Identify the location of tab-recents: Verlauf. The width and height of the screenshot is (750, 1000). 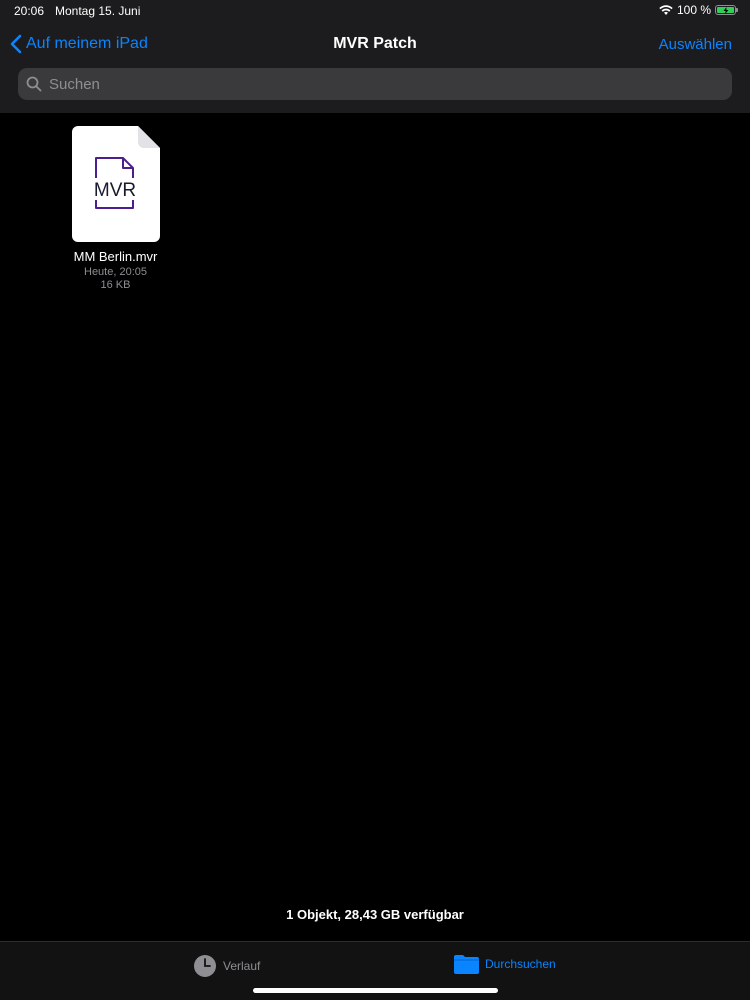
(226, 966).